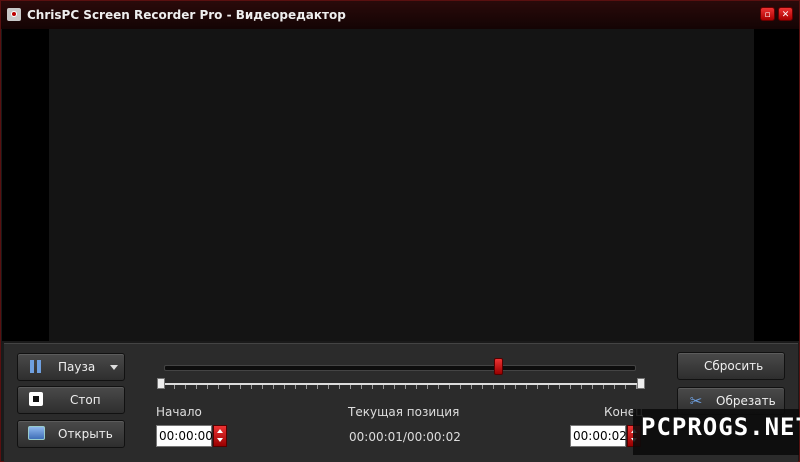 The width and height of the screenshot is (800, 462). Describe the element at coordinates (85, 400) in the screenshot. I see `stop-button-label: Стоп` at that location.